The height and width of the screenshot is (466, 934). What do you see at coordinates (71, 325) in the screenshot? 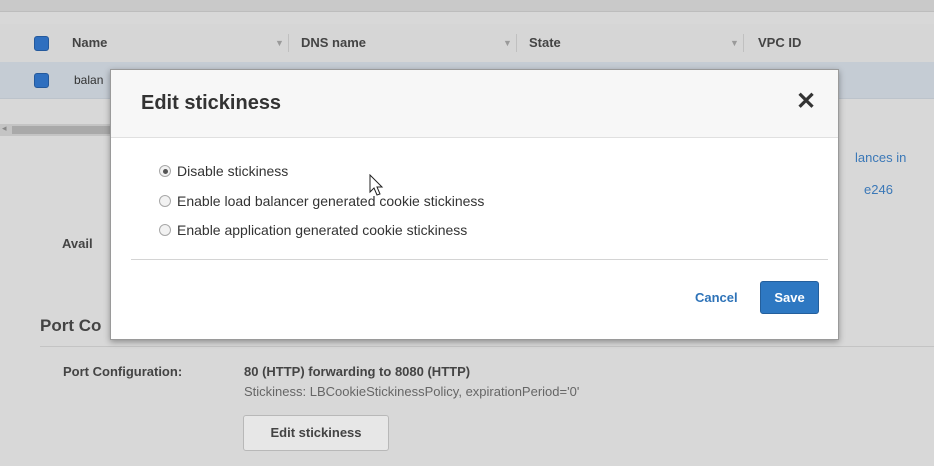
I see `port-configuration-heading: Port Co` at bounding box center [71, 325].